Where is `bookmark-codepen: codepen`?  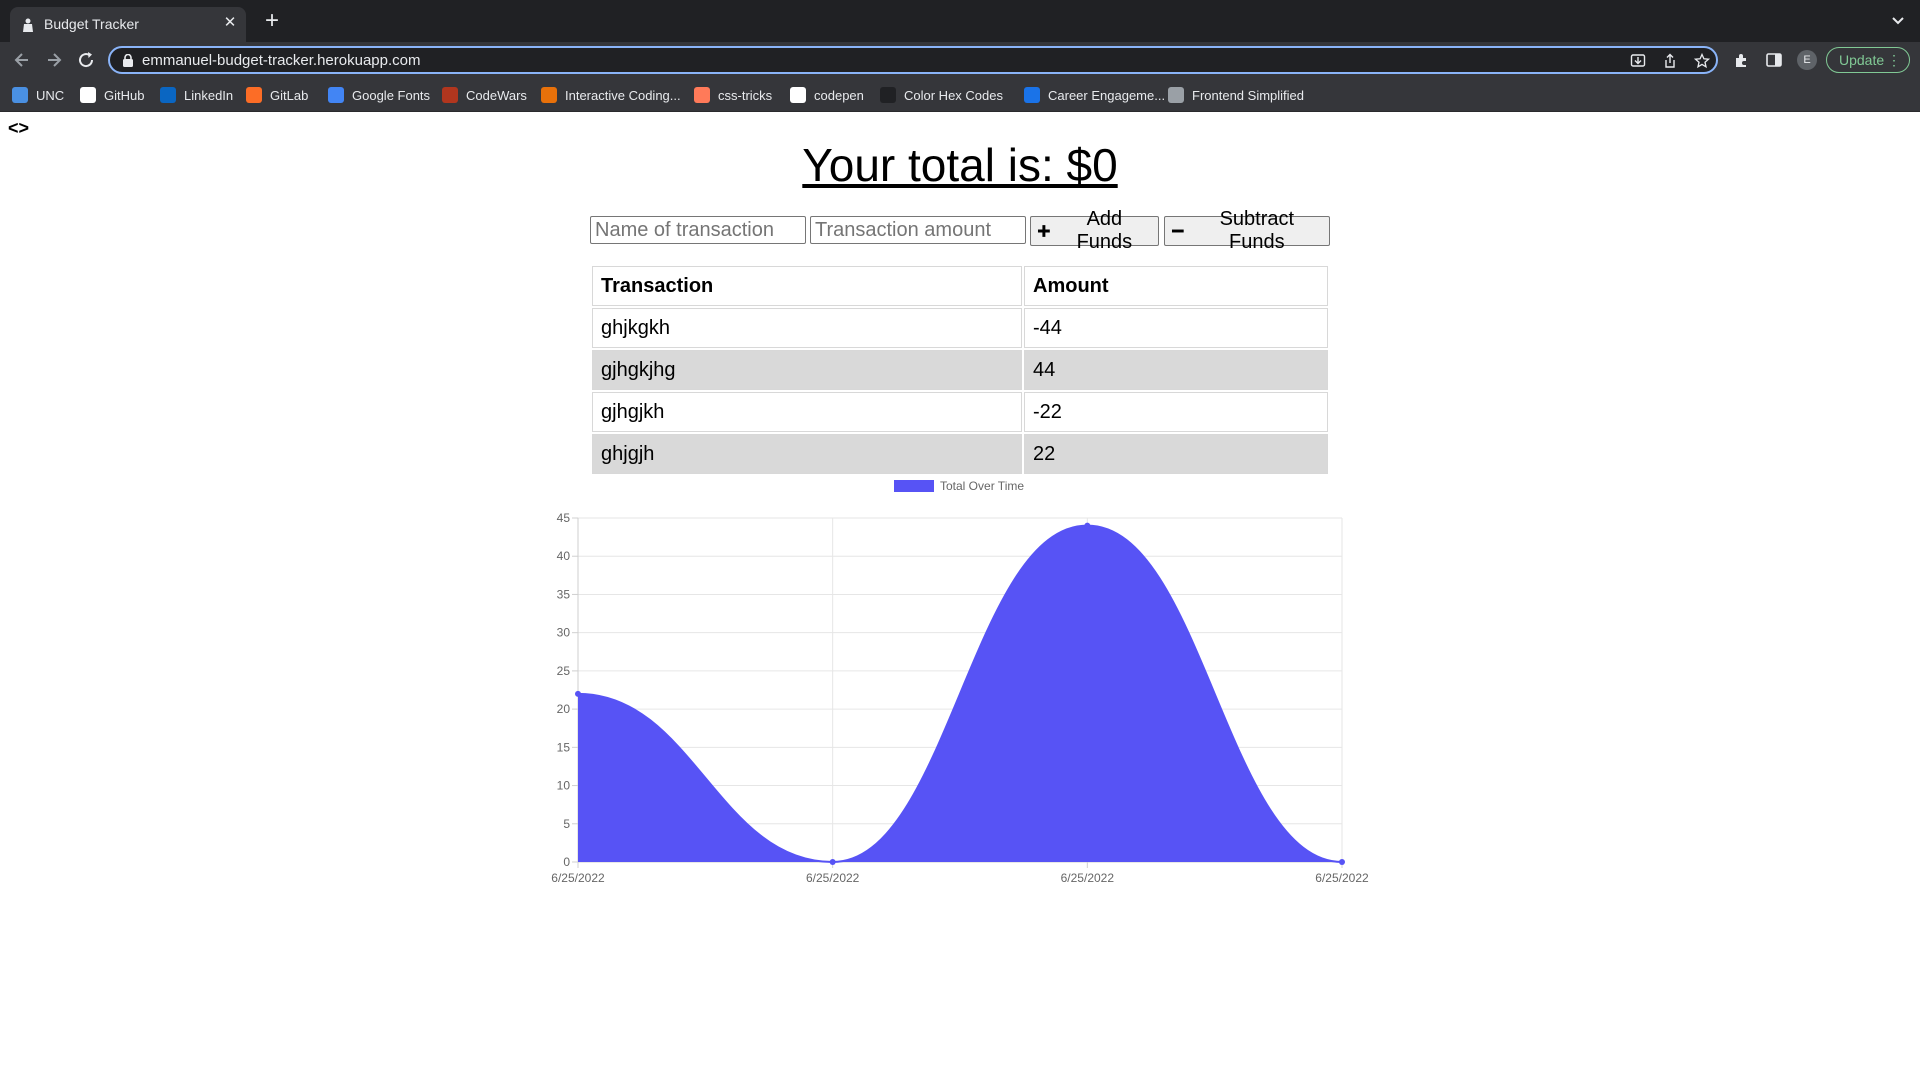
bookmark-codepen: codepen is located at coordinates (827, 95).